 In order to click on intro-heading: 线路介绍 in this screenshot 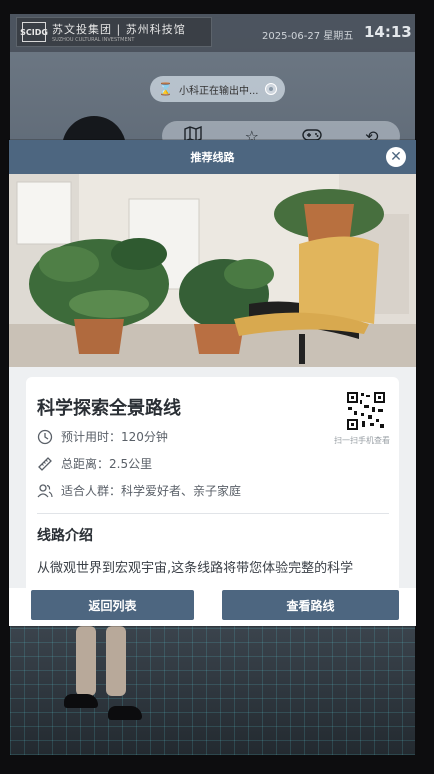, I will do `click(65, 536)`.